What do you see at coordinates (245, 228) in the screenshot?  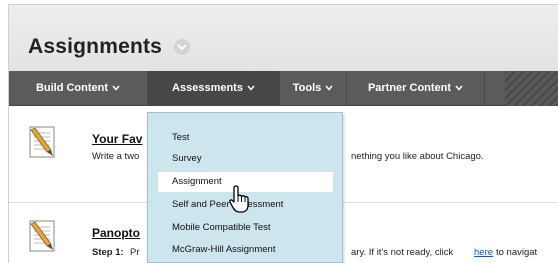 I see `dropdown-item-mobile-compatible-test: Mobile Compatible Test` at bounding box center [245, 228].